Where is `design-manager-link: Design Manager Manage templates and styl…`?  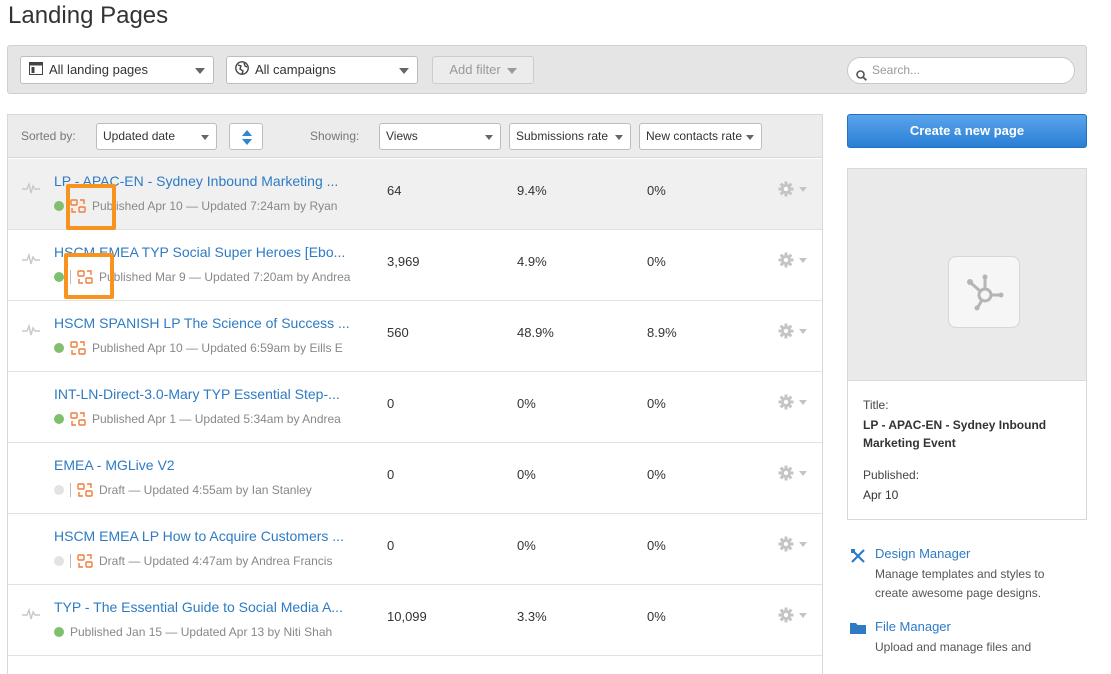
design-manager-link: Design Manager Manage templates and styl… is located at coordinates (970, 576).